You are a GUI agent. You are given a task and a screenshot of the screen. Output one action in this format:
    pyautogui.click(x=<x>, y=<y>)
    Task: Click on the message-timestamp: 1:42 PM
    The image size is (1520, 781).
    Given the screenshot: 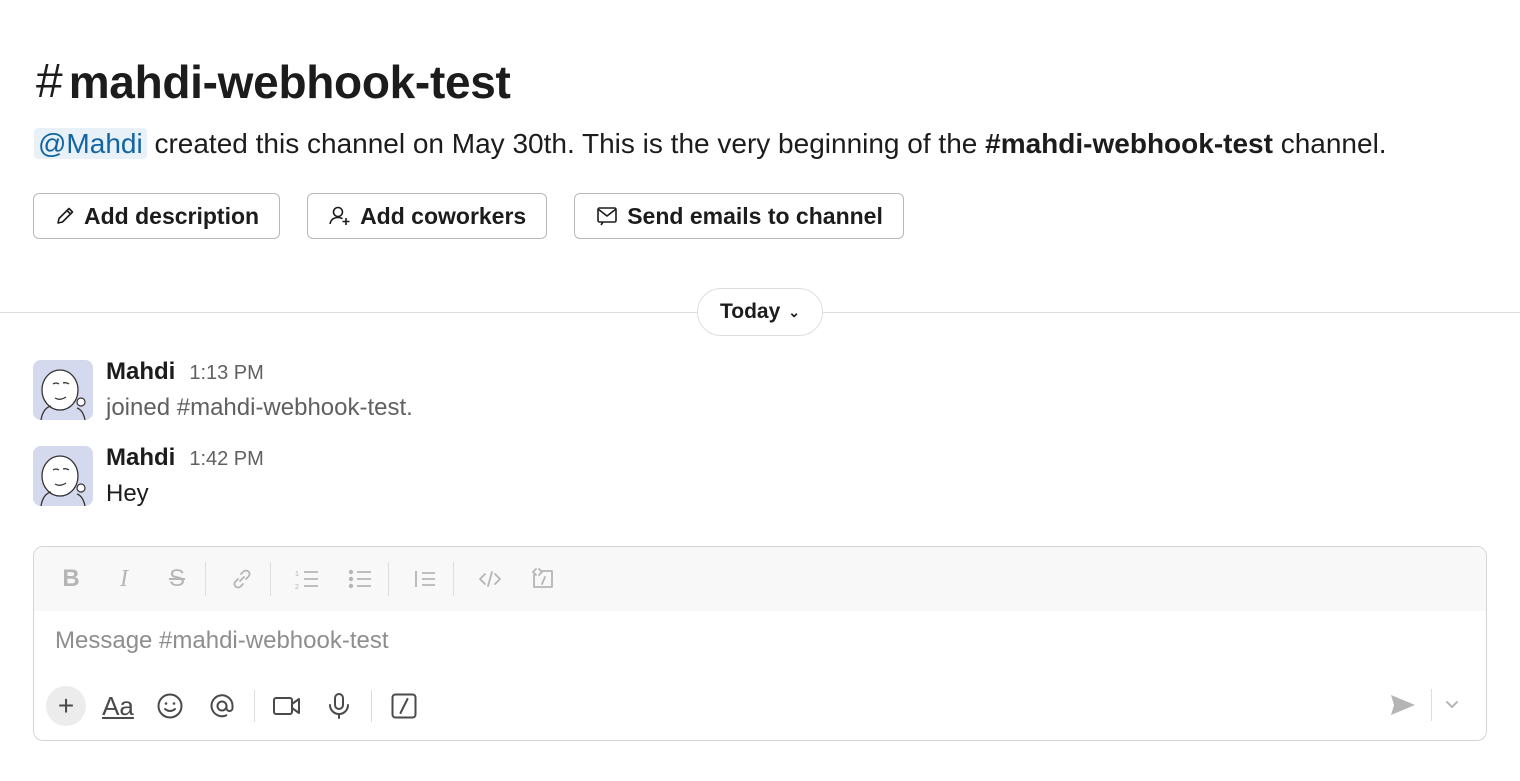 What is the action you would take?
    pyautogui.click(x=226, y=459)
    